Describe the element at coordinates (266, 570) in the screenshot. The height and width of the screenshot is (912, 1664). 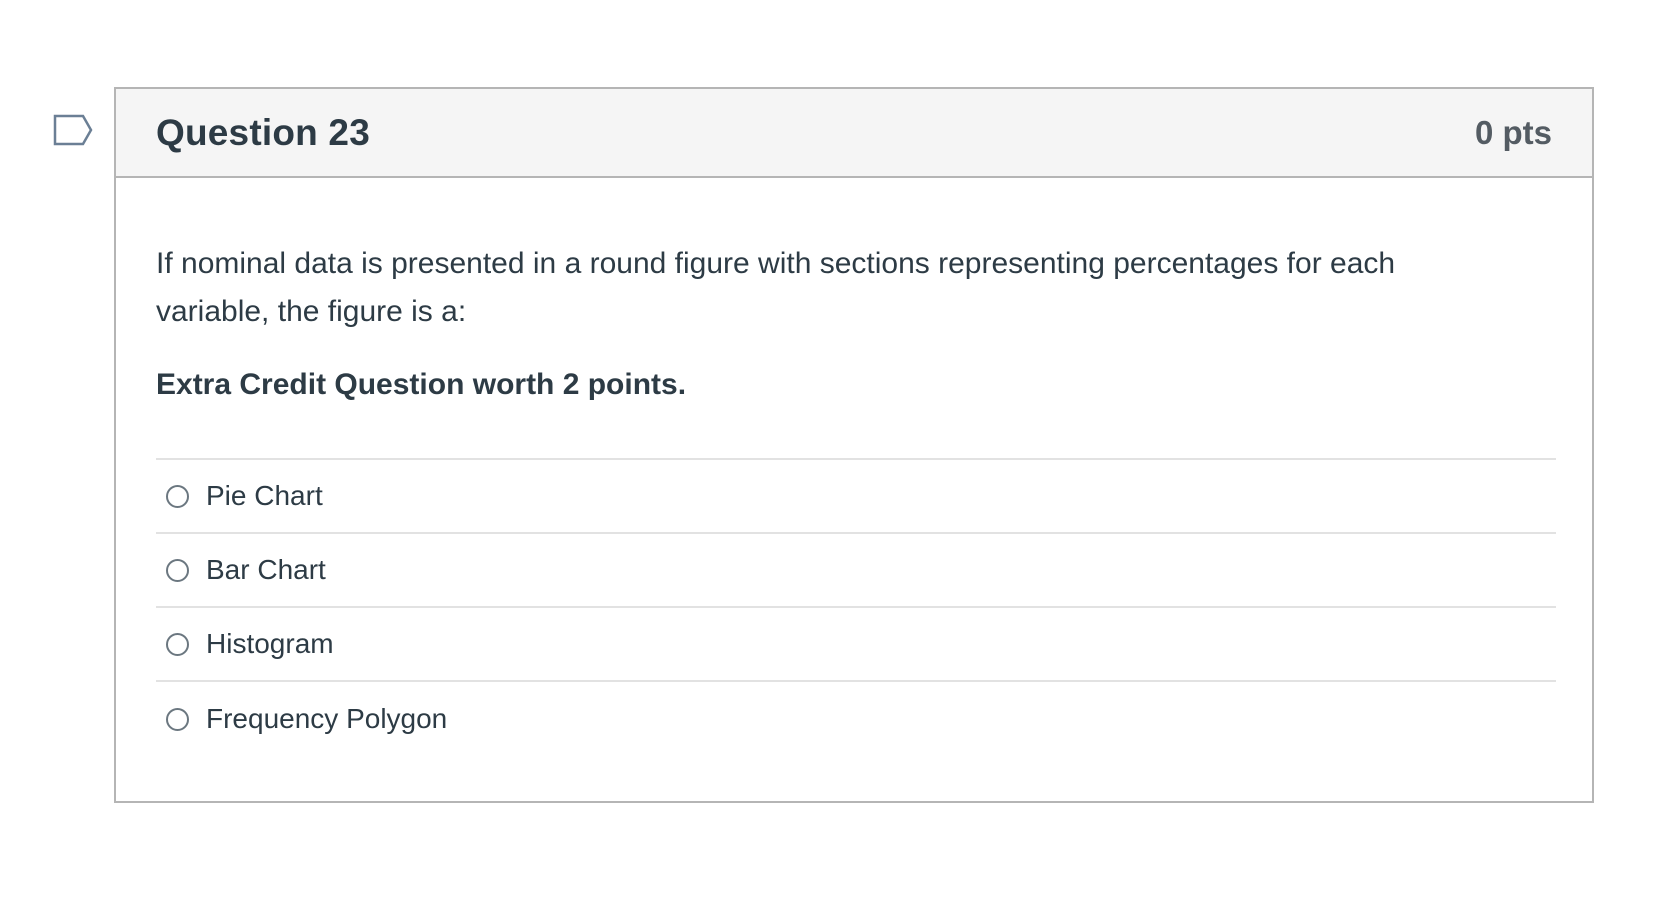
I see `answer-label: Bar Chart` at that location.